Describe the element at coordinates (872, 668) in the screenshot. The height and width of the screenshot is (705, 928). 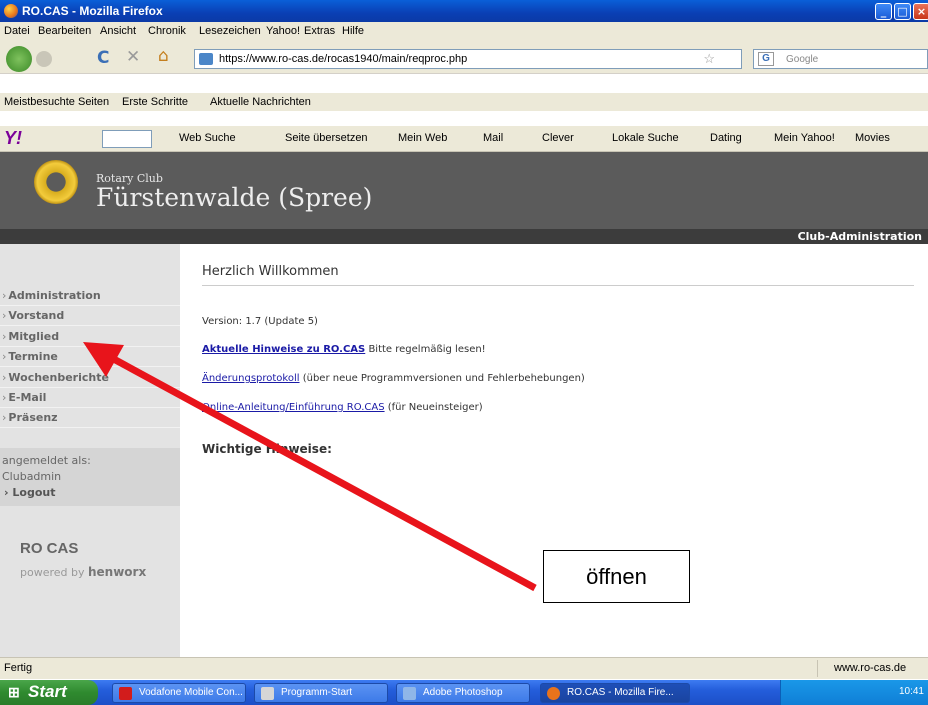
I see `status-host: www.ro-cas.de` at that location.